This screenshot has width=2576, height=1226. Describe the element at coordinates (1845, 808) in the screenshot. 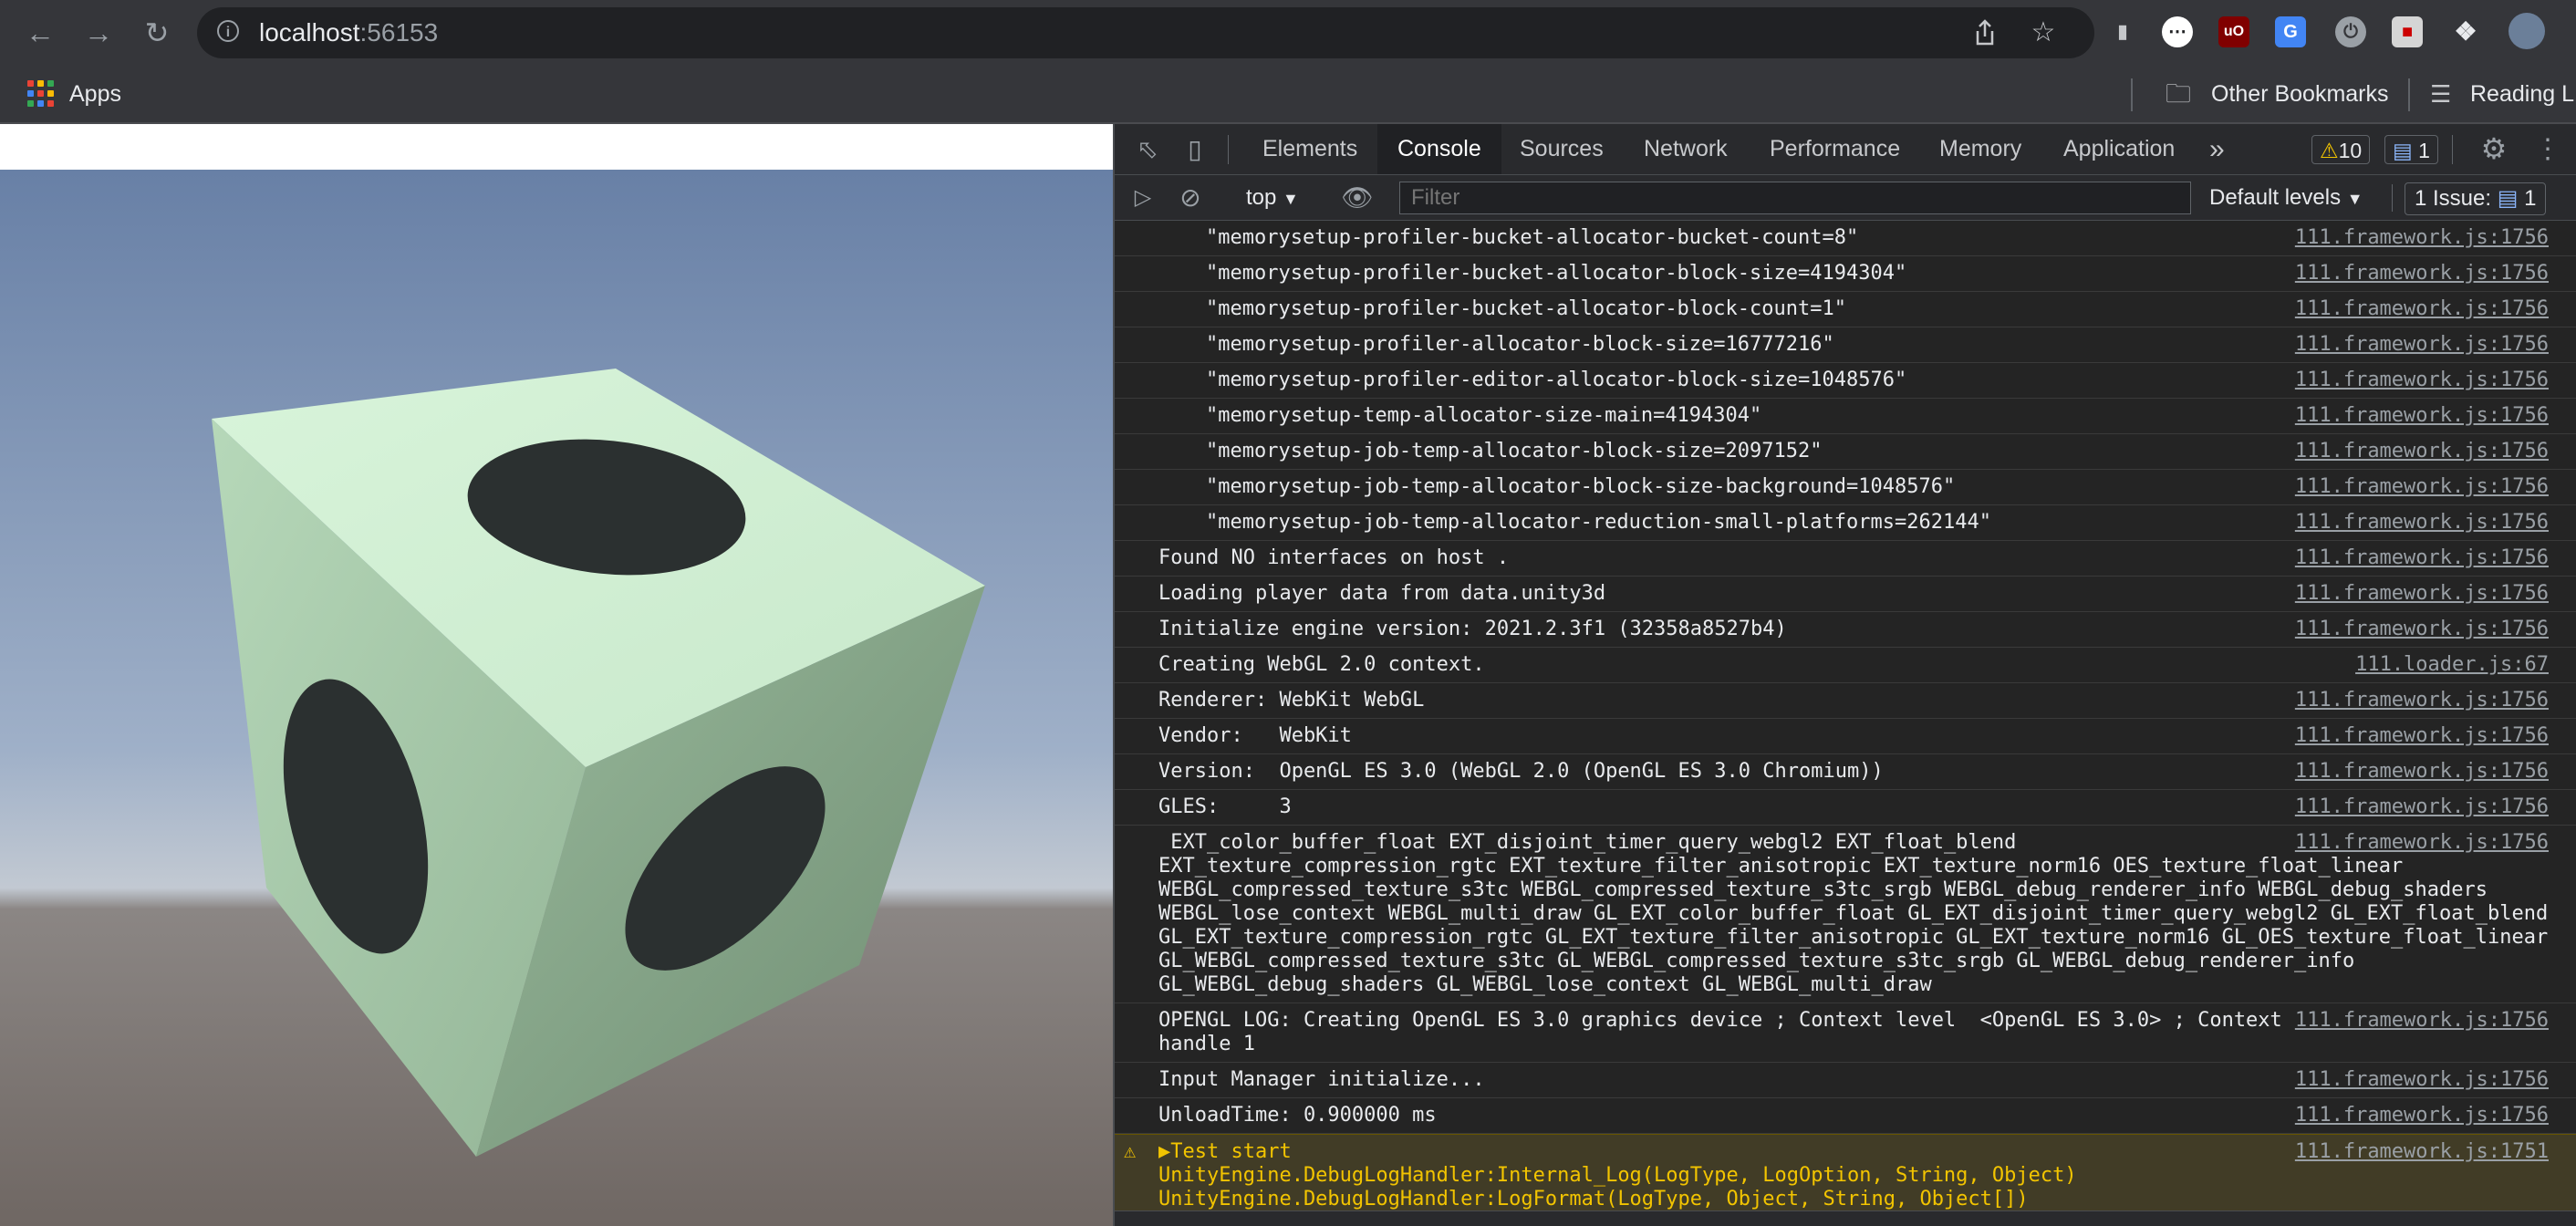

I see `console-row: GLES: 3 111.framework.js:1756` at that location.